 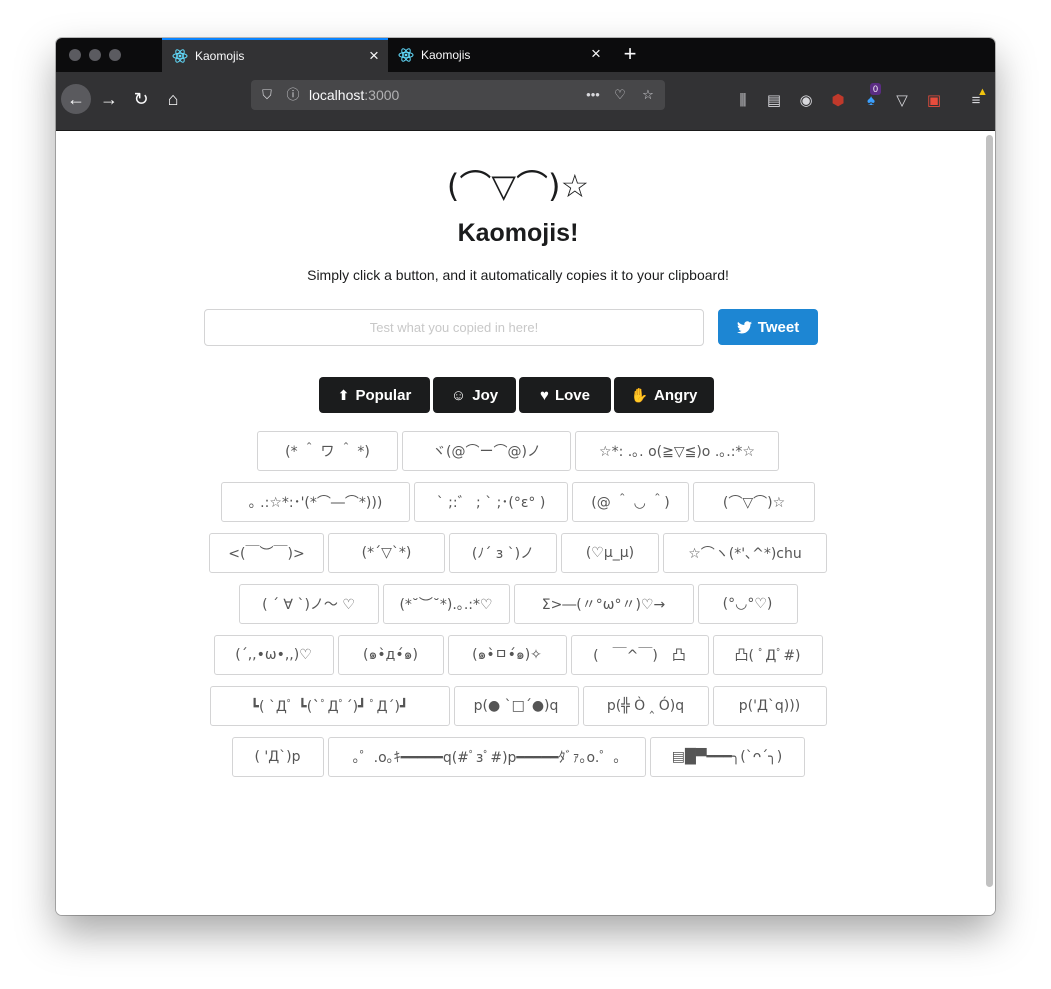 I want to click on thumbs-down-icon: ✋, so click(x=639, y=394).